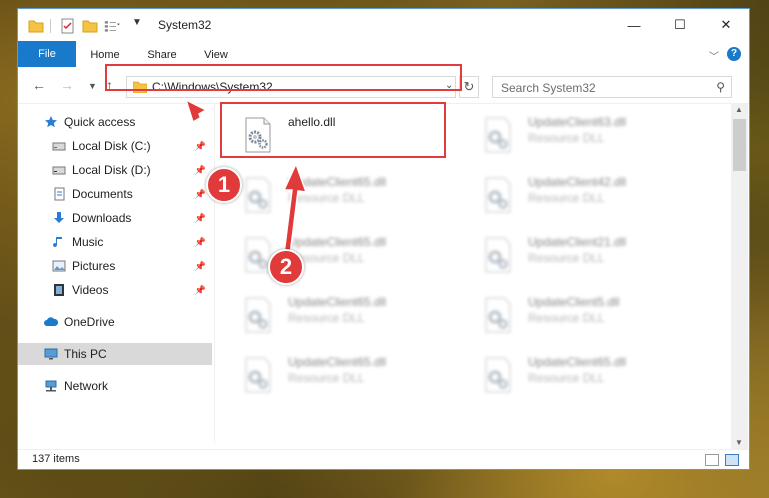 Image resolution: width=769 pixels, height=498 pixels. What do you see at coordinates (68, 26) in the screenshot?
I see `properties-icon` at bounding box center [68, 26].